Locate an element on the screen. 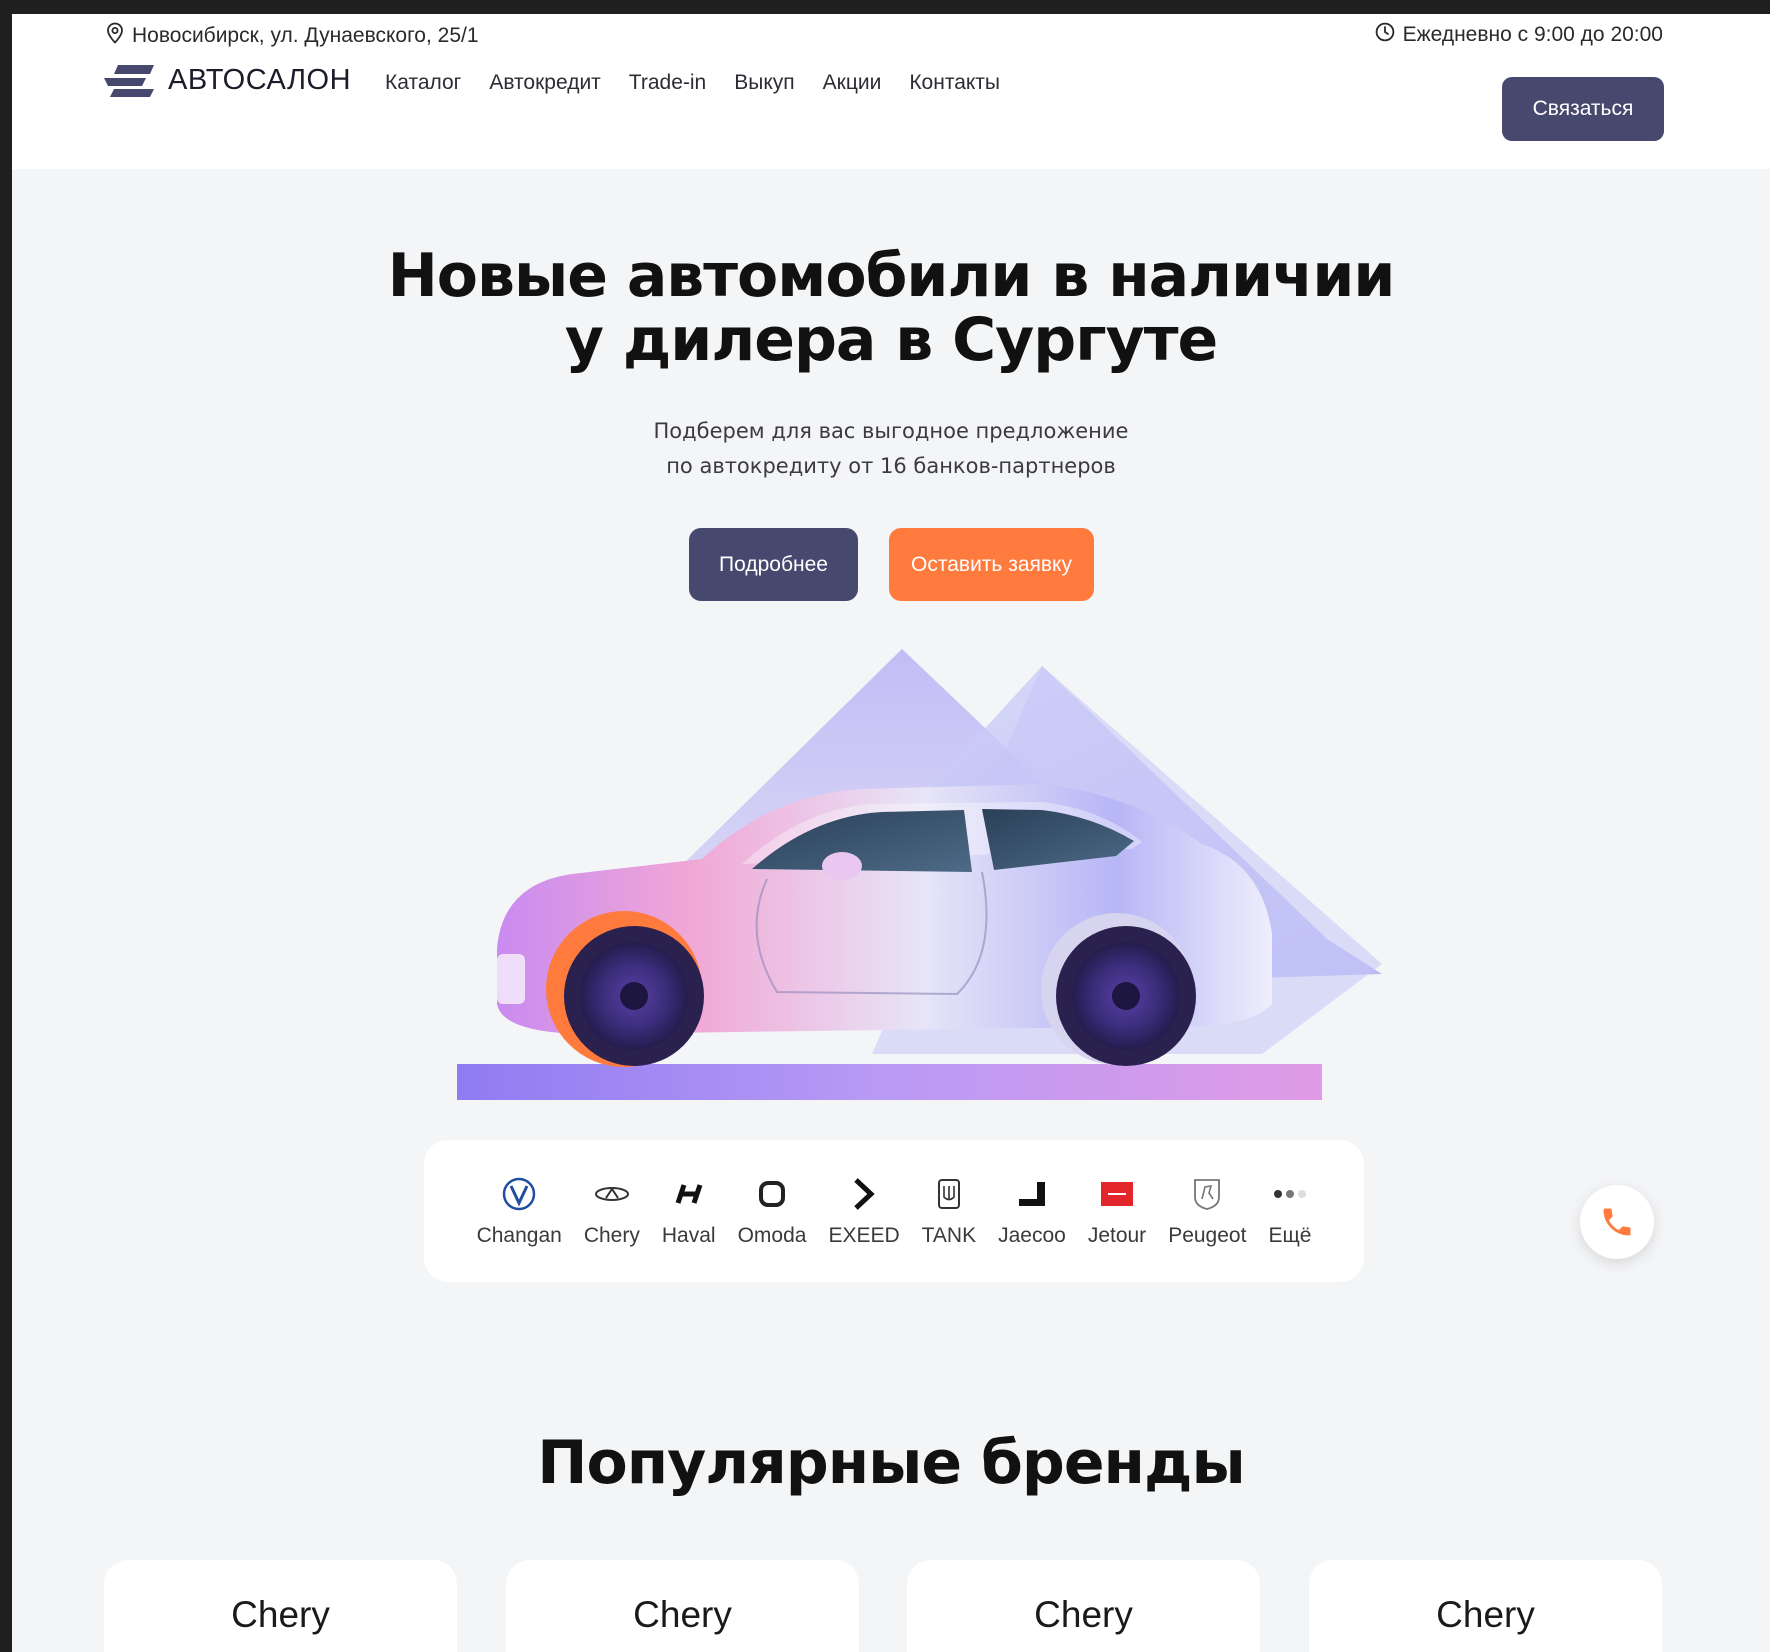 The image size is (1770, 1652). brand-label: Jaecoo is located at coordinates (1032, 1235).